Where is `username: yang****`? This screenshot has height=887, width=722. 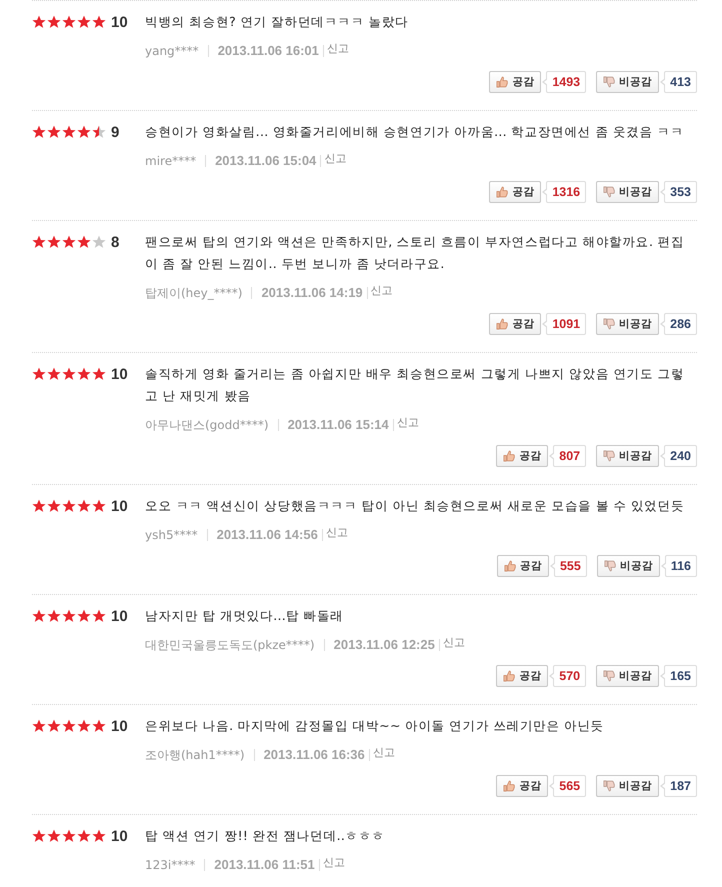
username: yang**** is located at coordinates (172, 51).